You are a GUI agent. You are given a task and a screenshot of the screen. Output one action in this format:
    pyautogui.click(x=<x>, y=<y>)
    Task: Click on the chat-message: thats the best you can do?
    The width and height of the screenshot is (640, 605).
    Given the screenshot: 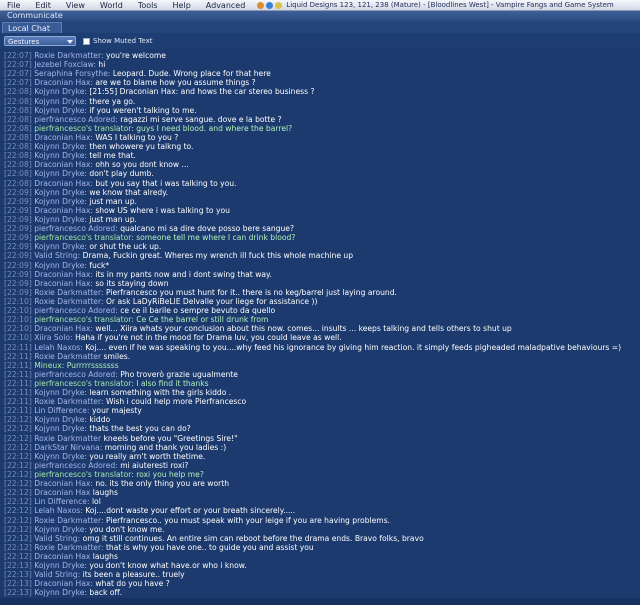 What is the action you would take?
    pyautogui.click(x=140, y=429)
    